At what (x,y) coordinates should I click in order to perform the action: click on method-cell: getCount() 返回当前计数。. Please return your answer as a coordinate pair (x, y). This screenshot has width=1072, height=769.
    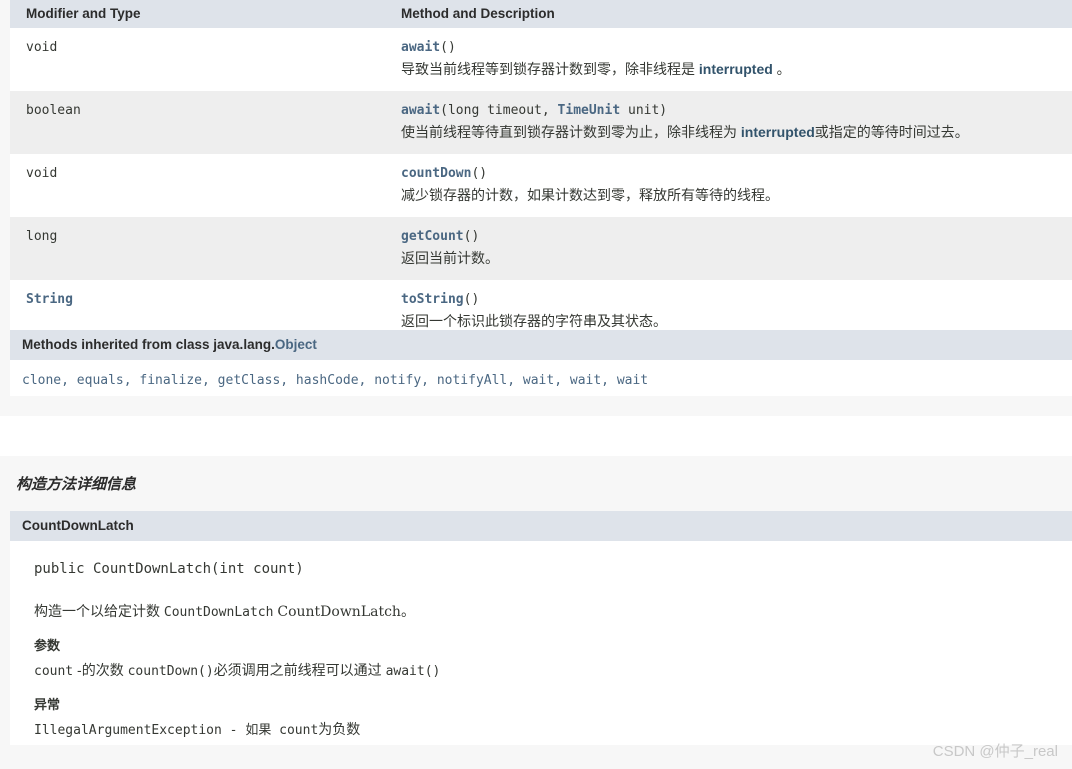
    Looking at the image, I should click on (728, 248).